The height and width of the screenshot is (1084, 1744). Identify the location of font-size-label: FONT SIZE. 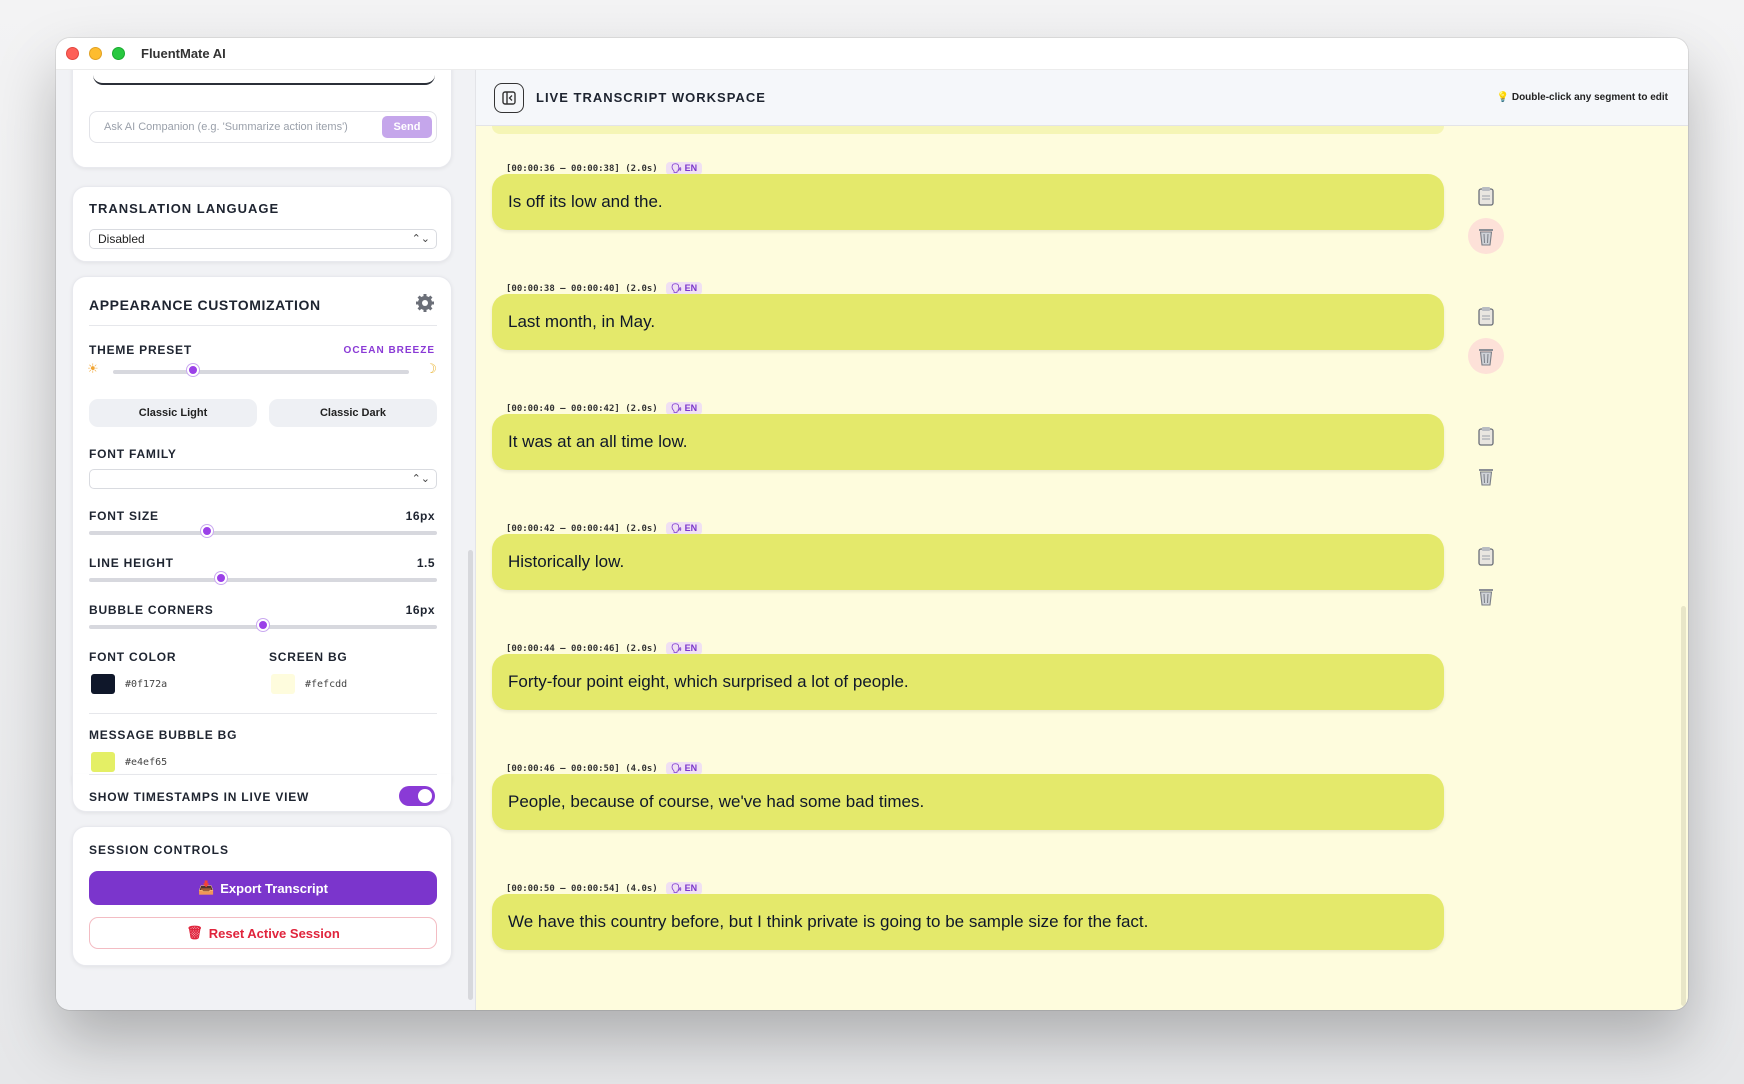
(124, 516).